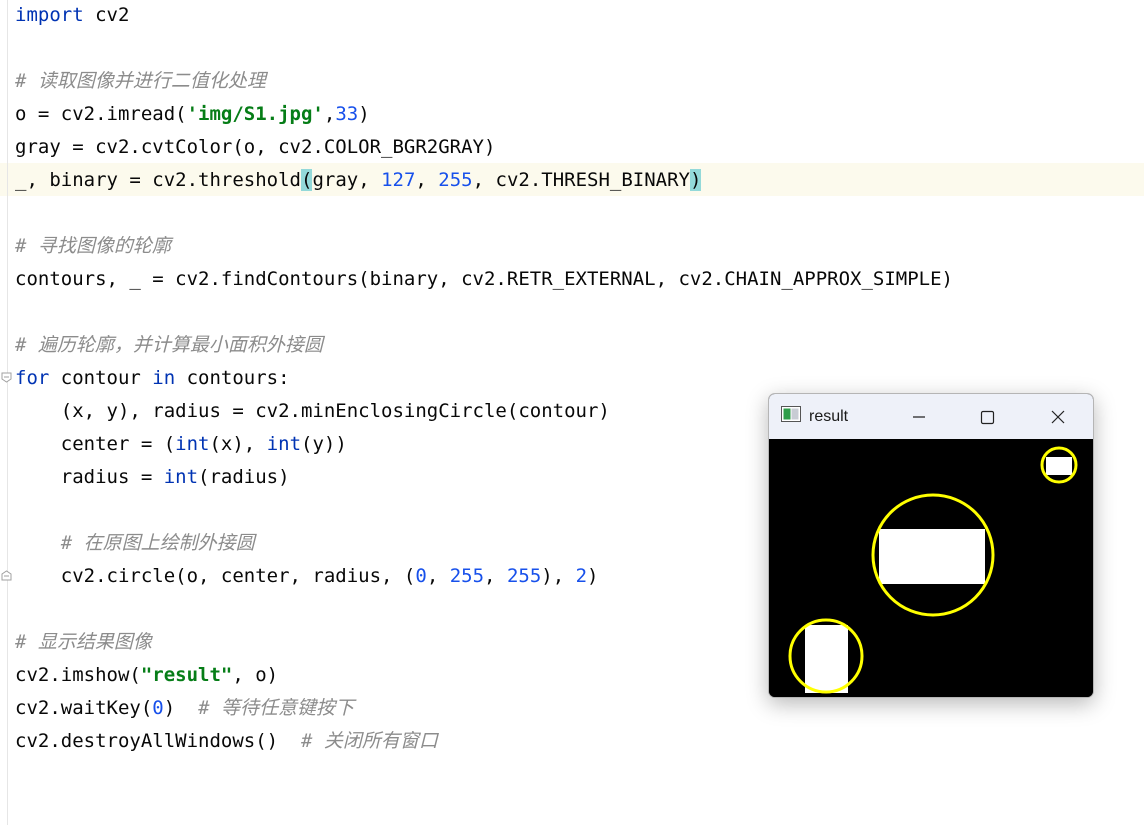 The width and height of the screenshot is (1144, 825). I want to click on code-token: gray,, so click(347, 180).